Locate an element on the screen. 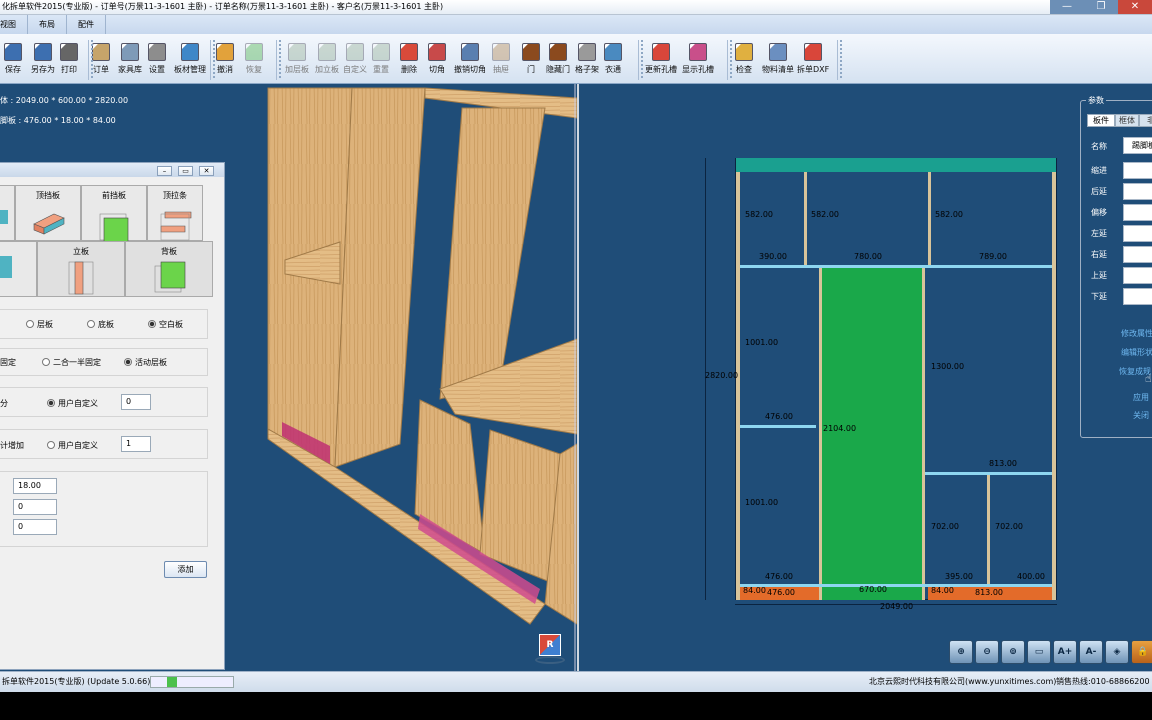 The image size is (1152, 720). video-letterbox is located at coordinates (576, 706).